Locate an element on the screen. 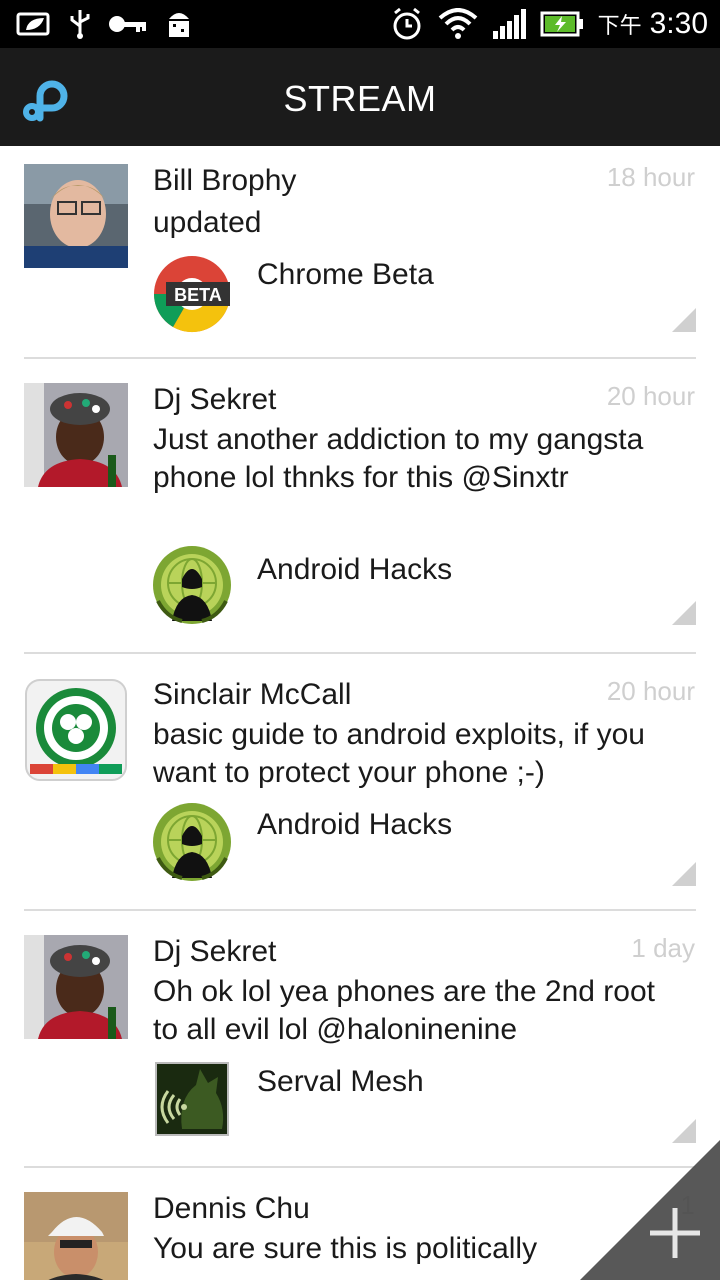  battery-charging-icon is located at coordinates (561, 24).